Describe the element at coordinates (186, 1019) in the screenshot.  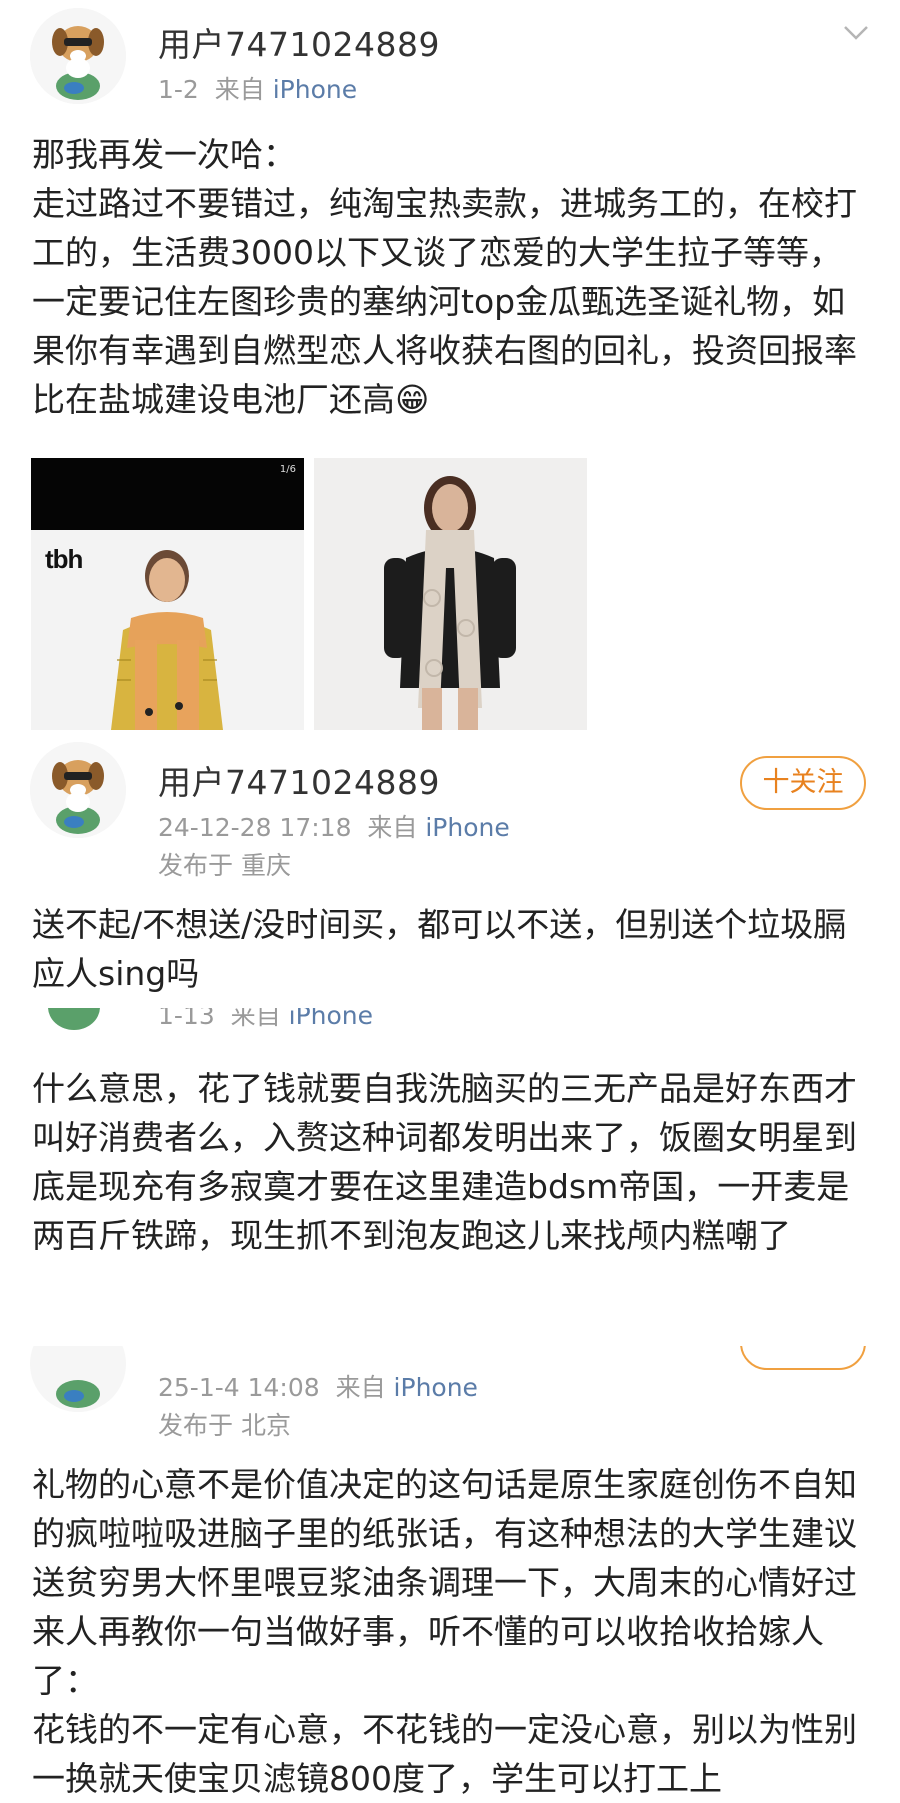
I see `post-date: 1-13` at that location.